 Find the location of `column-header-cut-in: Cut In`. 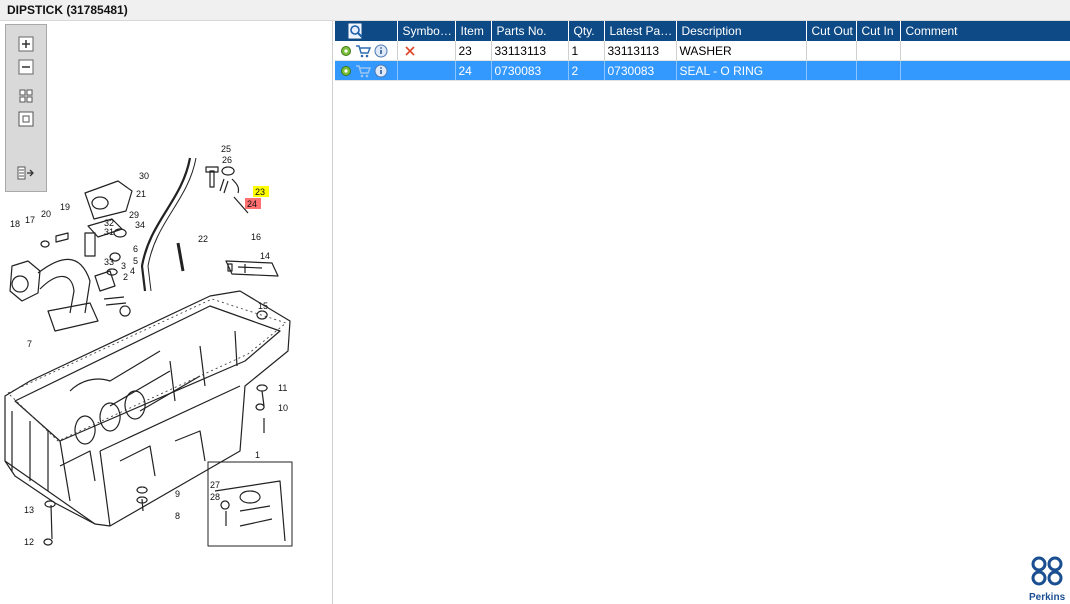

column-header-cut-in: Cut In is located at coordinates (878, 31).